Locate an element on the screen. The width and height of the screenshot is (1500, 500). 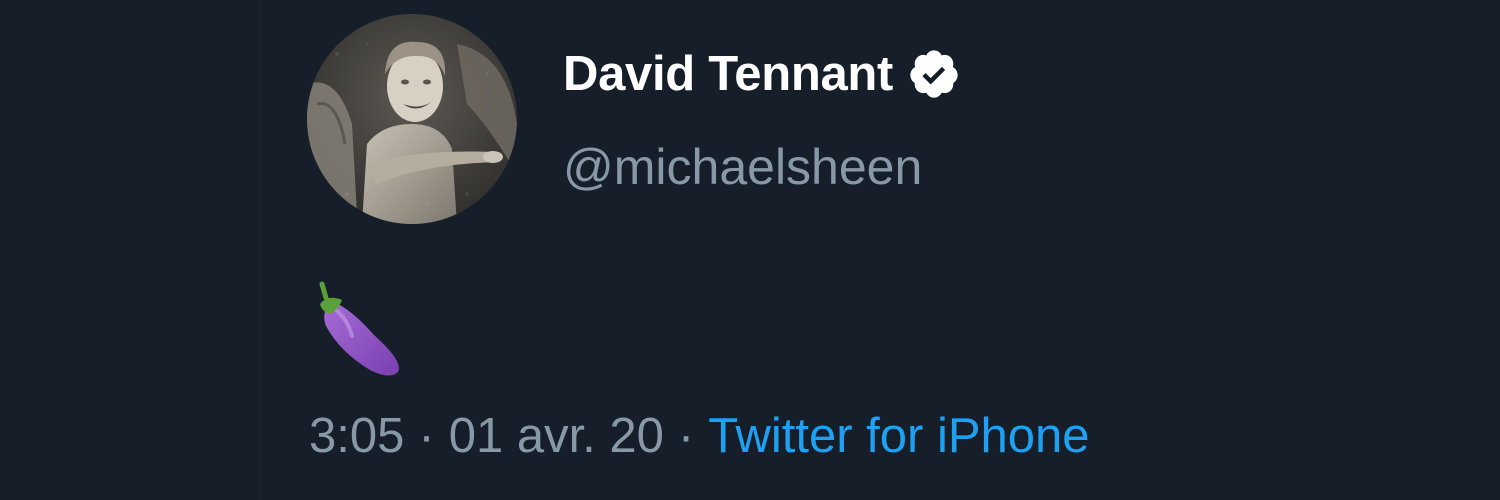
weeping-angel-avatar-icon is located at coordinates (412, 119).